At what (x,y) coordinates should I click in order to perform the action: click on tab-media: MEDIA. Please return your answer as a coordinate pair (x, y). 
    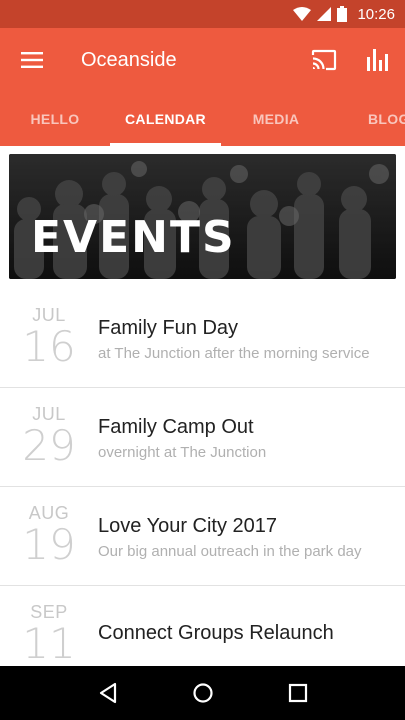
    Looking at the image, I should click on (276, 119).